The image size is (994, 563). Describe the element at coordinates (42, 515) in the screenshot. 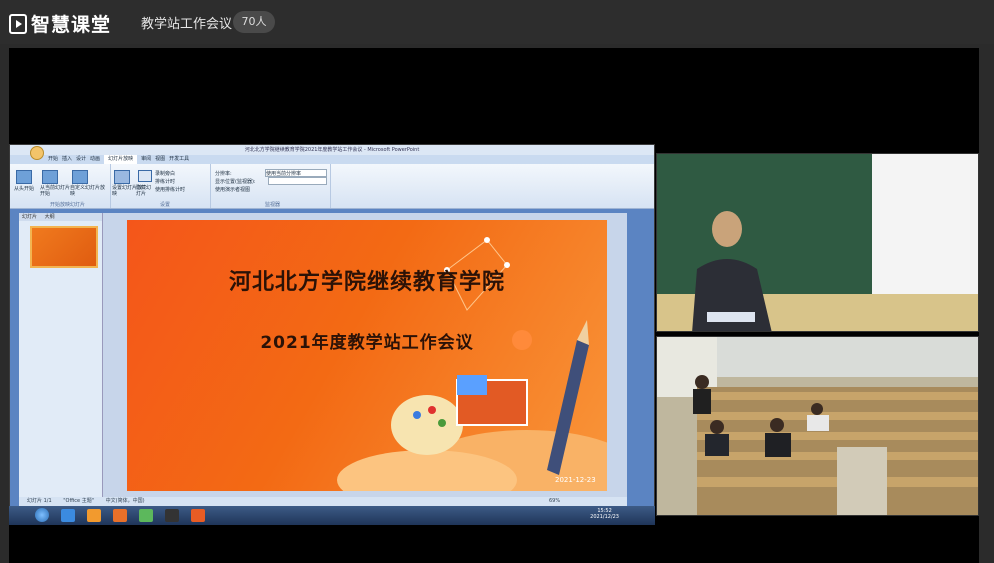

I see `start-button-icon` at that location.